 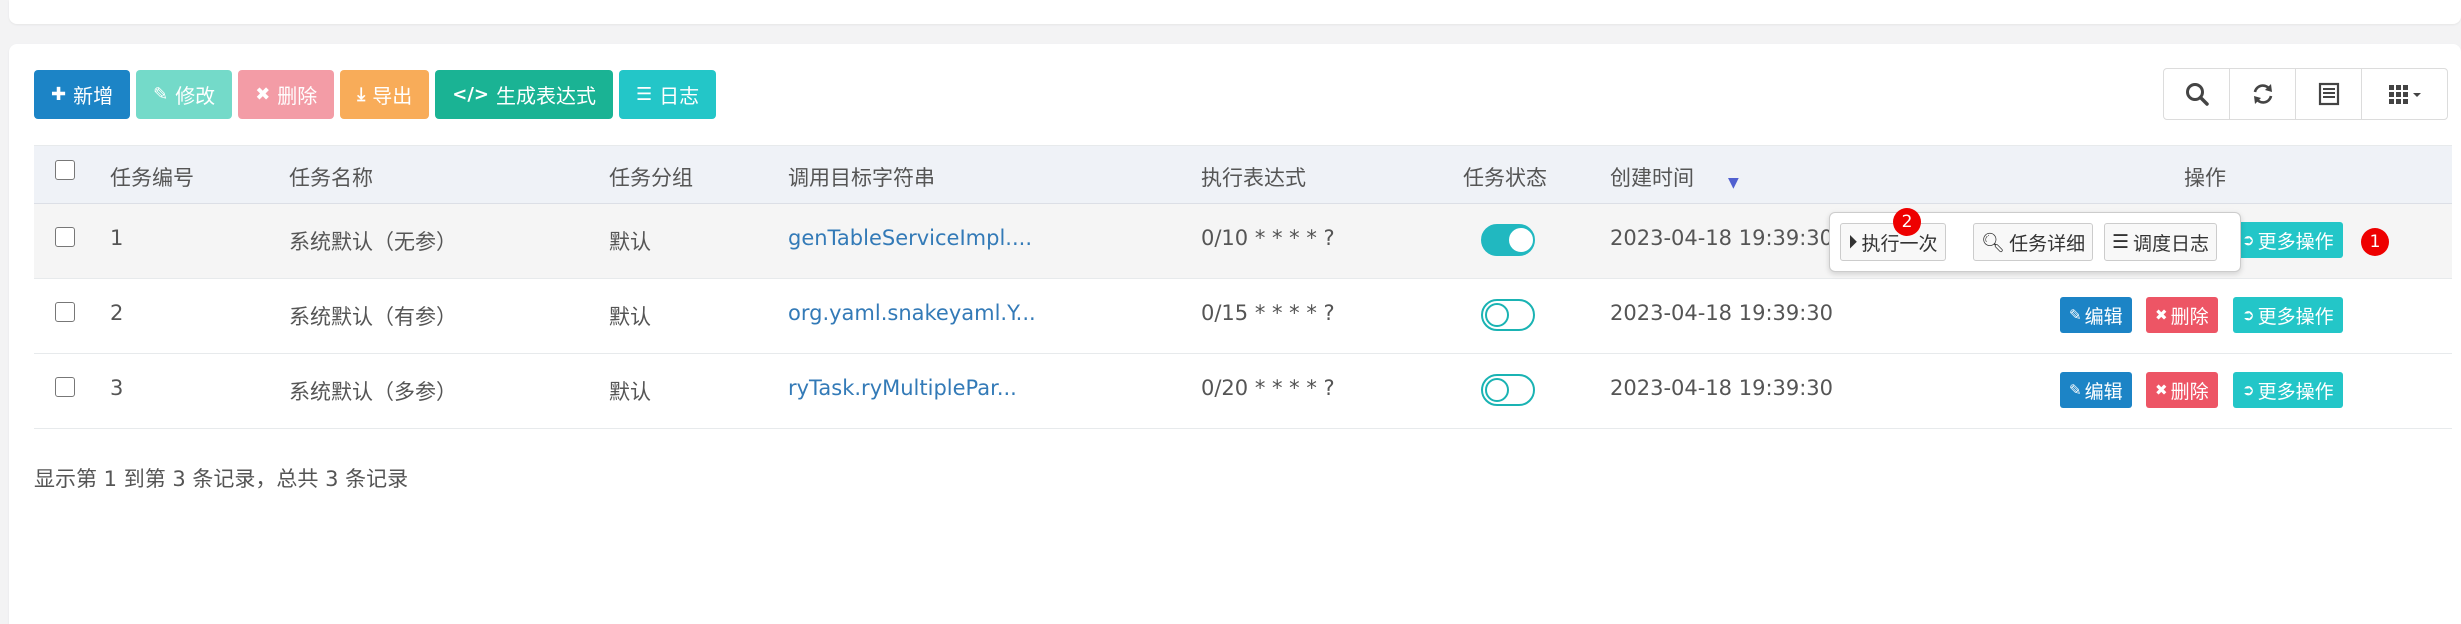 I want to click on search-icon, so click(x=2197, y=94).